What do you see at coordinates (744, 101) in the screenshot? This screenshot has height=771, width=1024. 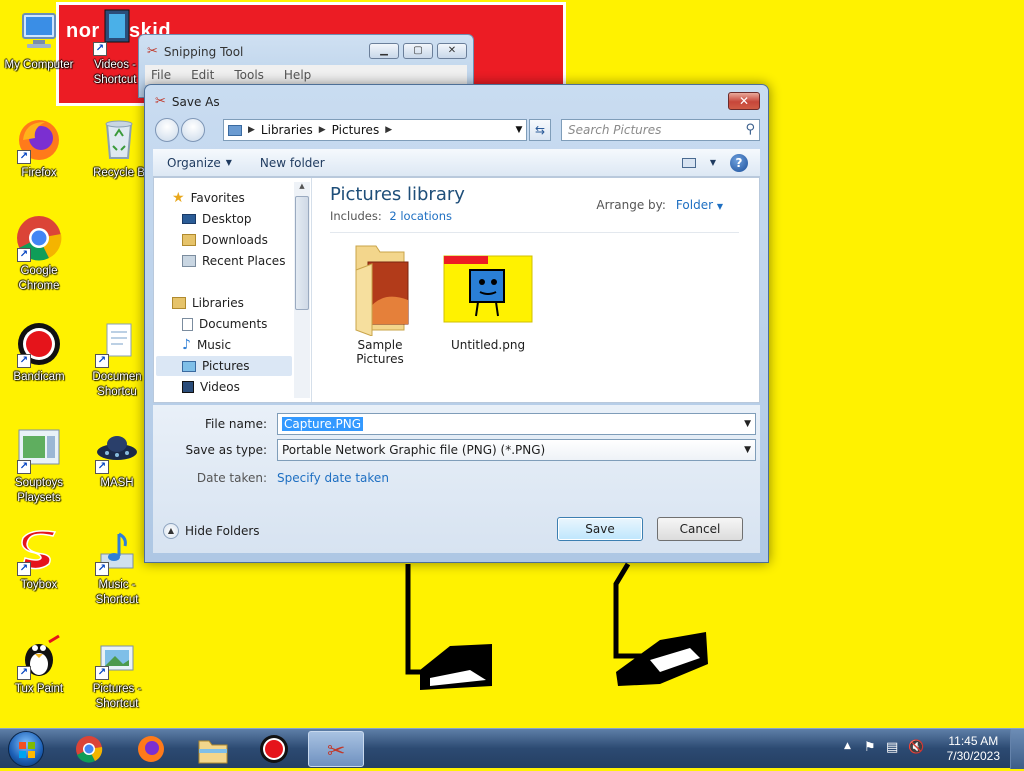 I see `dialog-close-button: ✕` at bounding box center [744, 101].